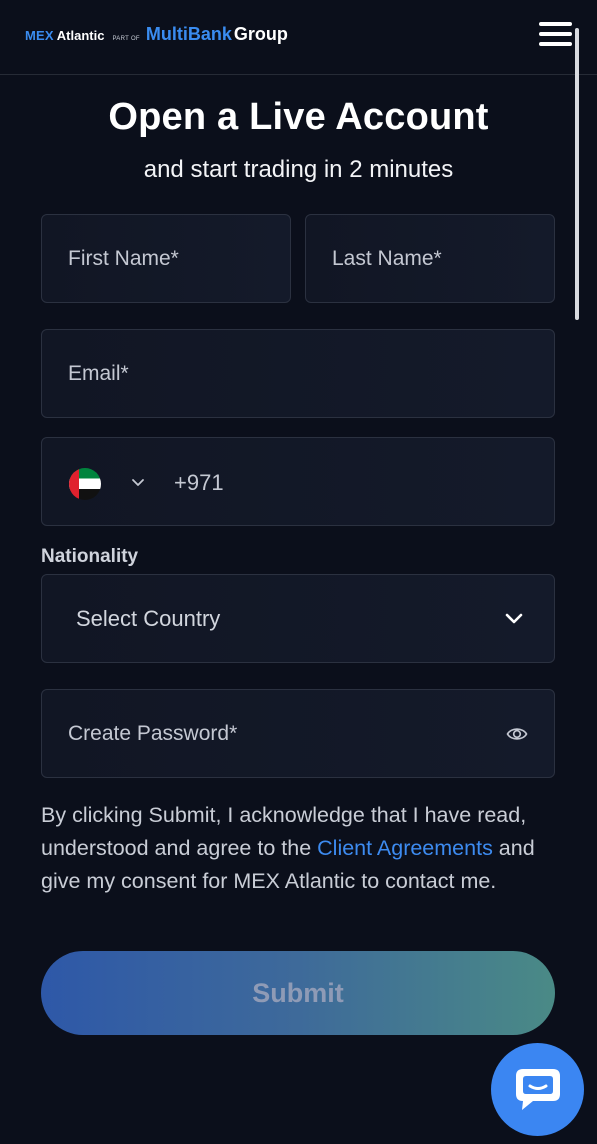 The height and width of the screenshot is (1144, 597). I want to click on logo-mex: MEX, so click(39, 35).